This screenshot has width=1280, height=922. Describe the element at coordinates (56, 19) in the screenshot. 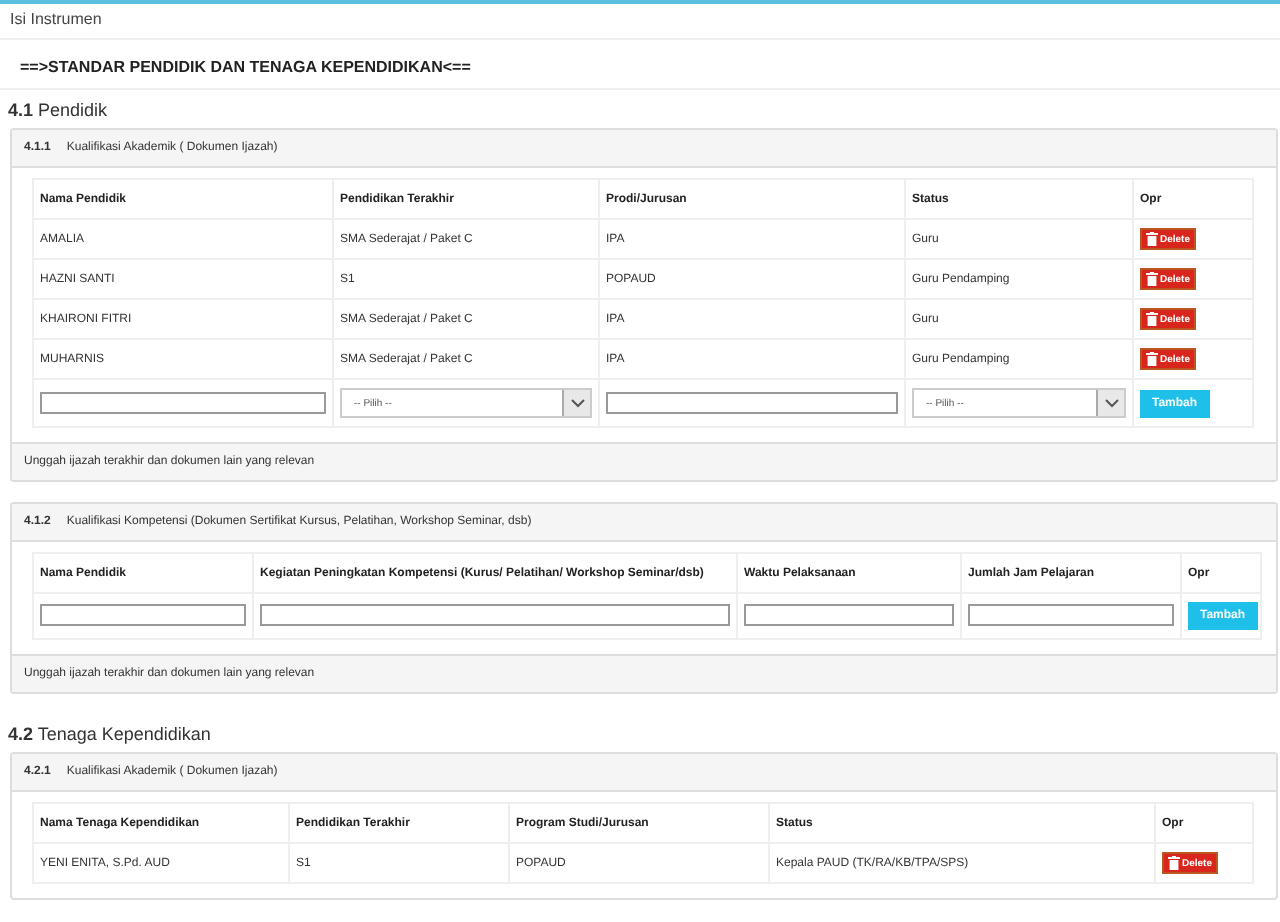

I see `page-title: Isi Instrumen` at that location.